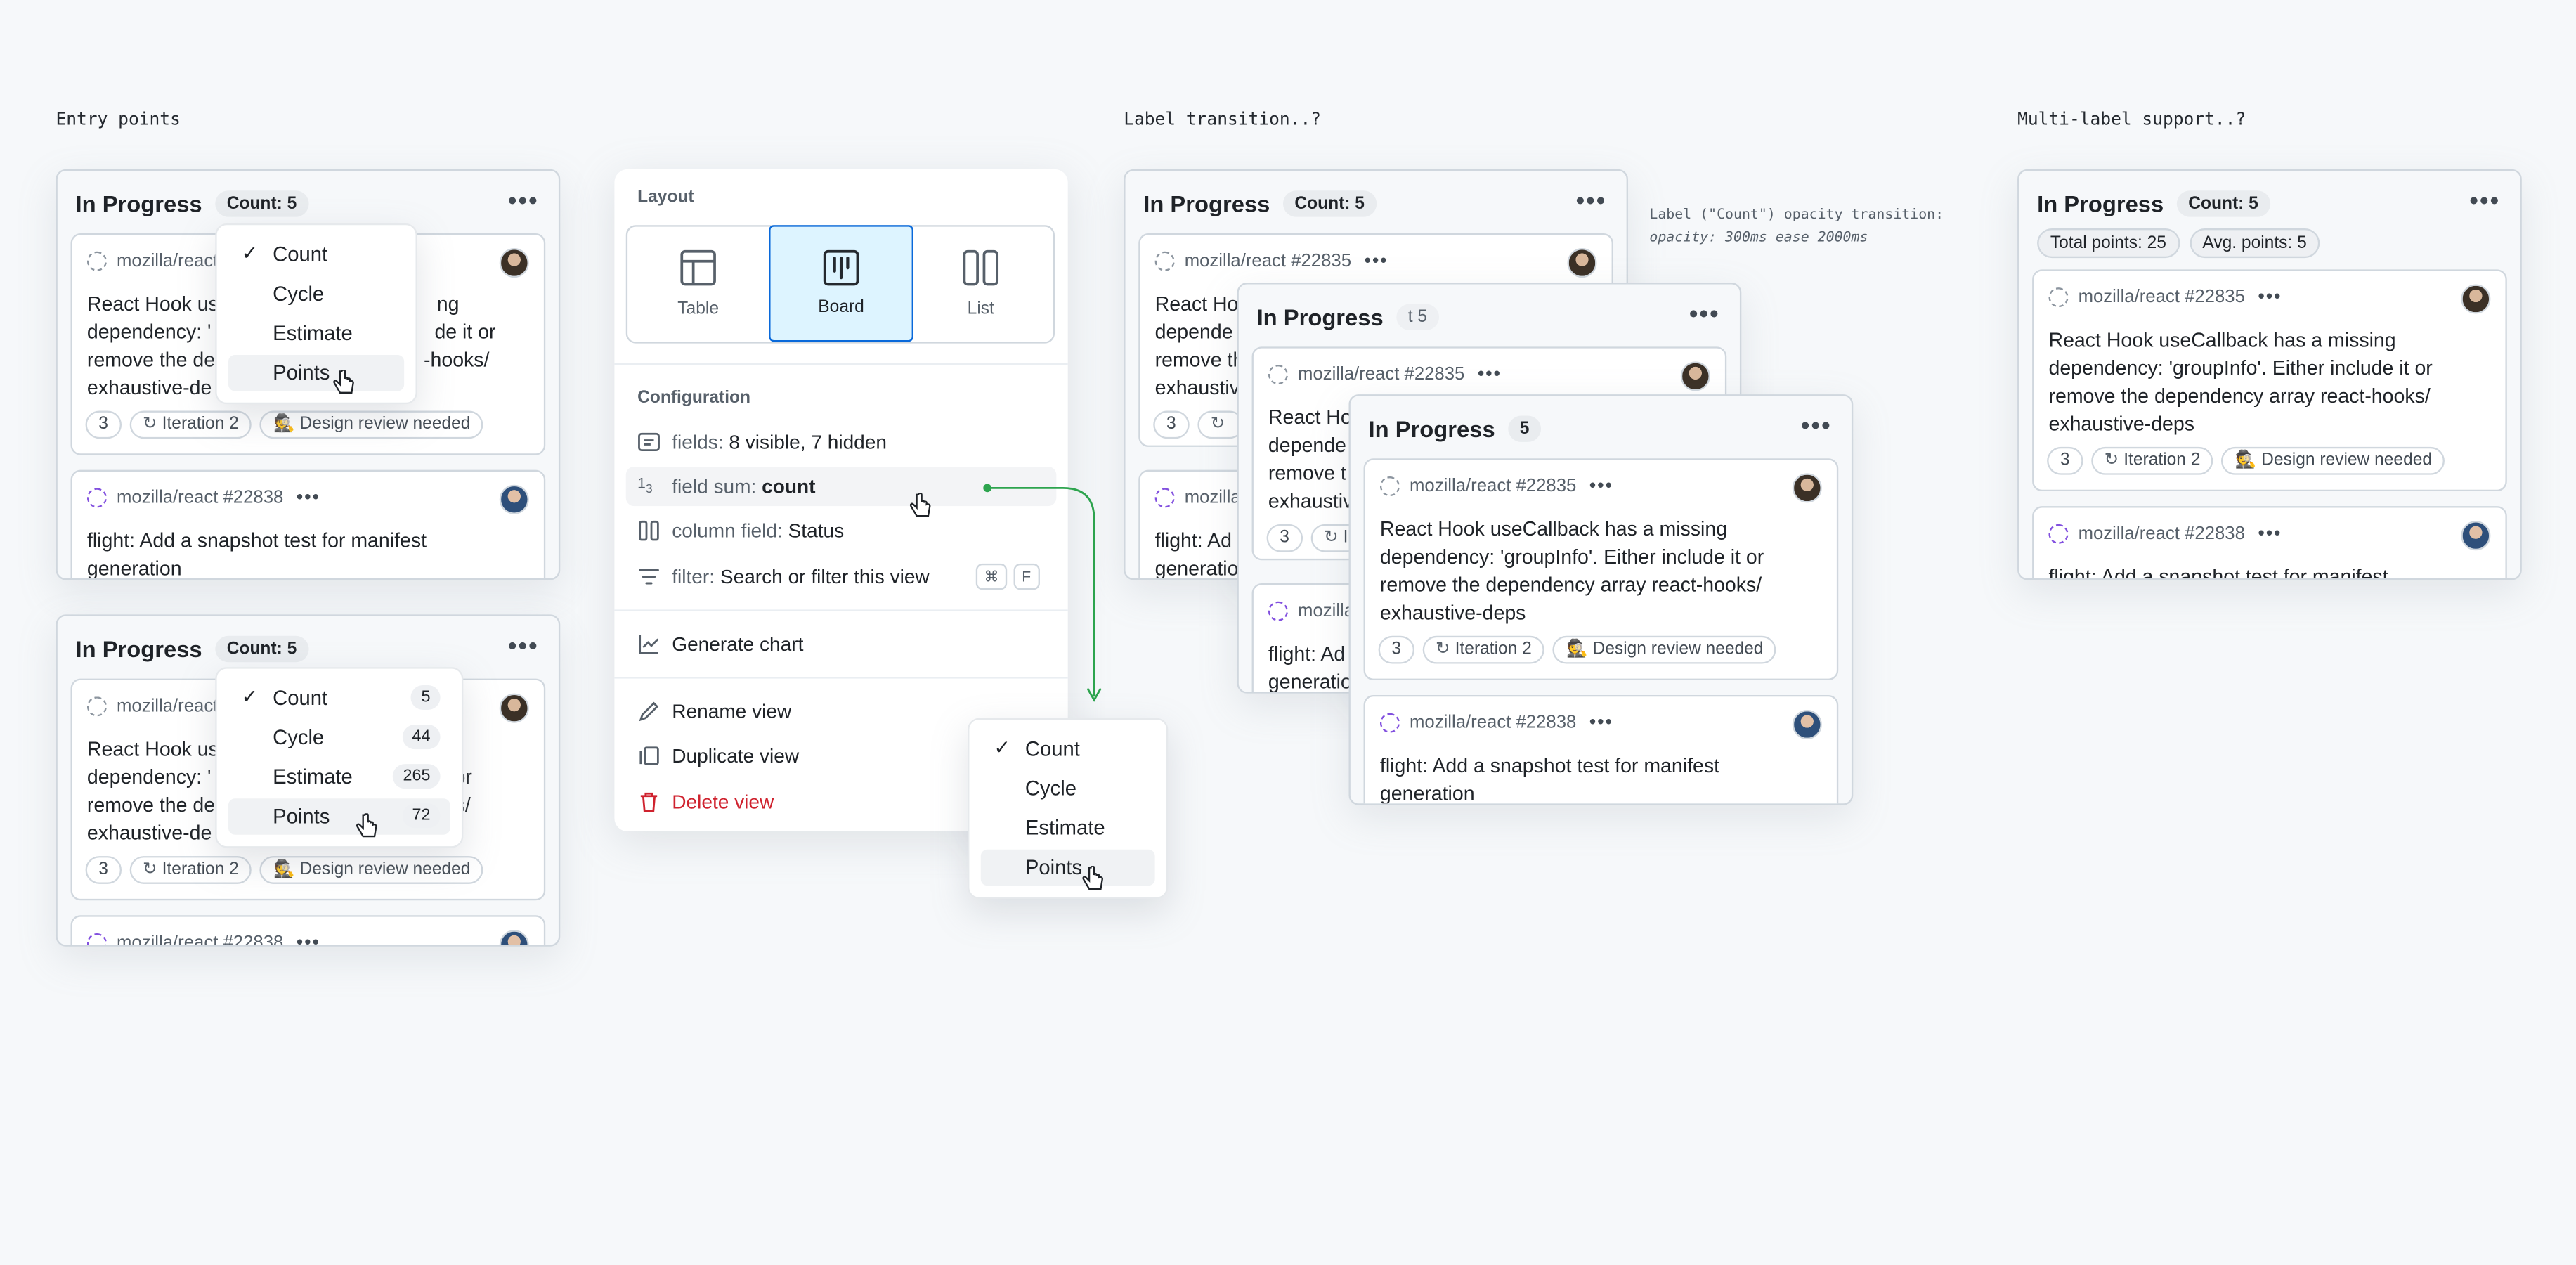 The image size is (2576, 1265). I want to click on menu-item-cycle: Cycle 44, so click(339, 737).